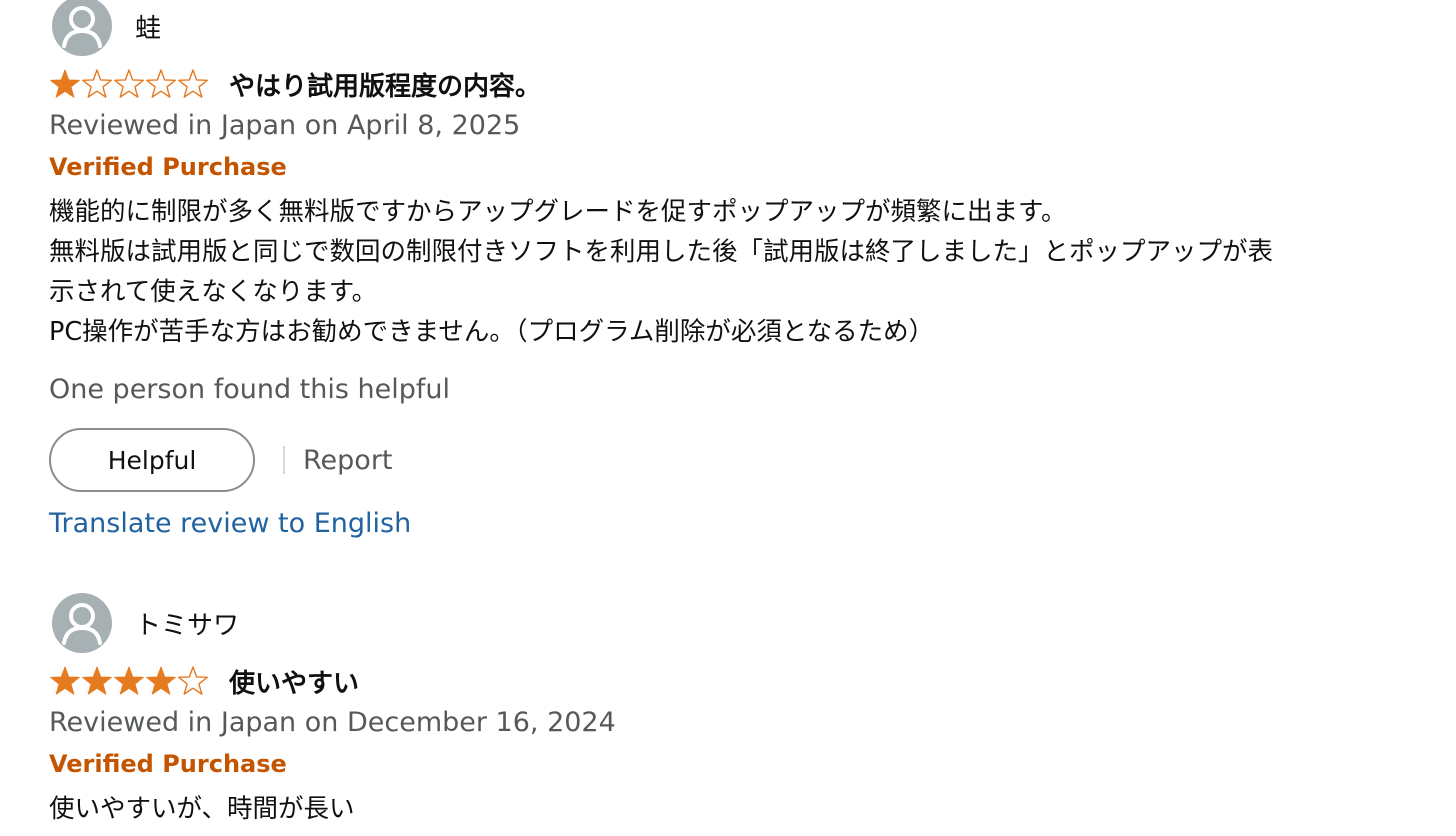 Image resolution: width=1456 pixels, height=836 pixels. What do you see at coordinates (492, 332) in the screenshot?
I see `review-body-line: PC操作が苦手な方はお勧めできません。（プログラム削除が必須となるため）` at bounding box center [492, 332].